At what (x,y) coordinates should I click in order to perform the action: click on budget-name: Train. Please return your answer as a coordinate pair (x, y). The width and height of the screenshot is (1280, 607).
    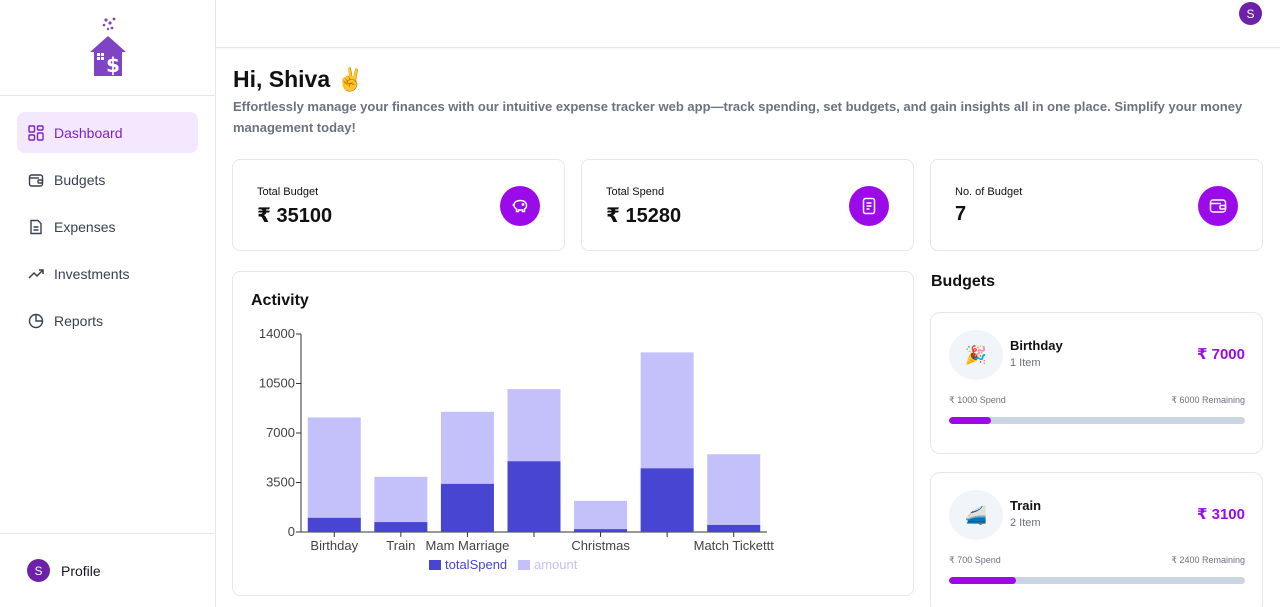
    Looking at the image, I should click on (1026, 505).